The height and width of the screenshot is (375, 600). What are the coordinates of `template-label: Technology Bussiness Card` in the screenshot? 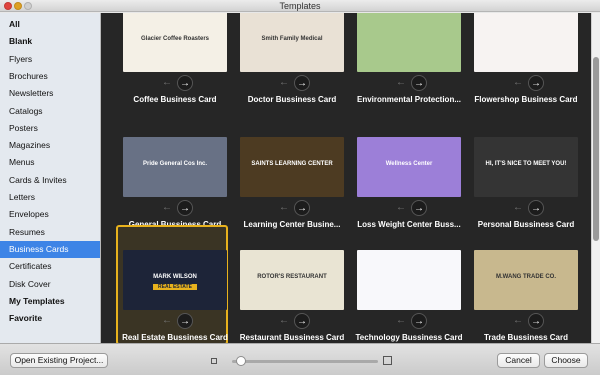 It's located at (409, 337).